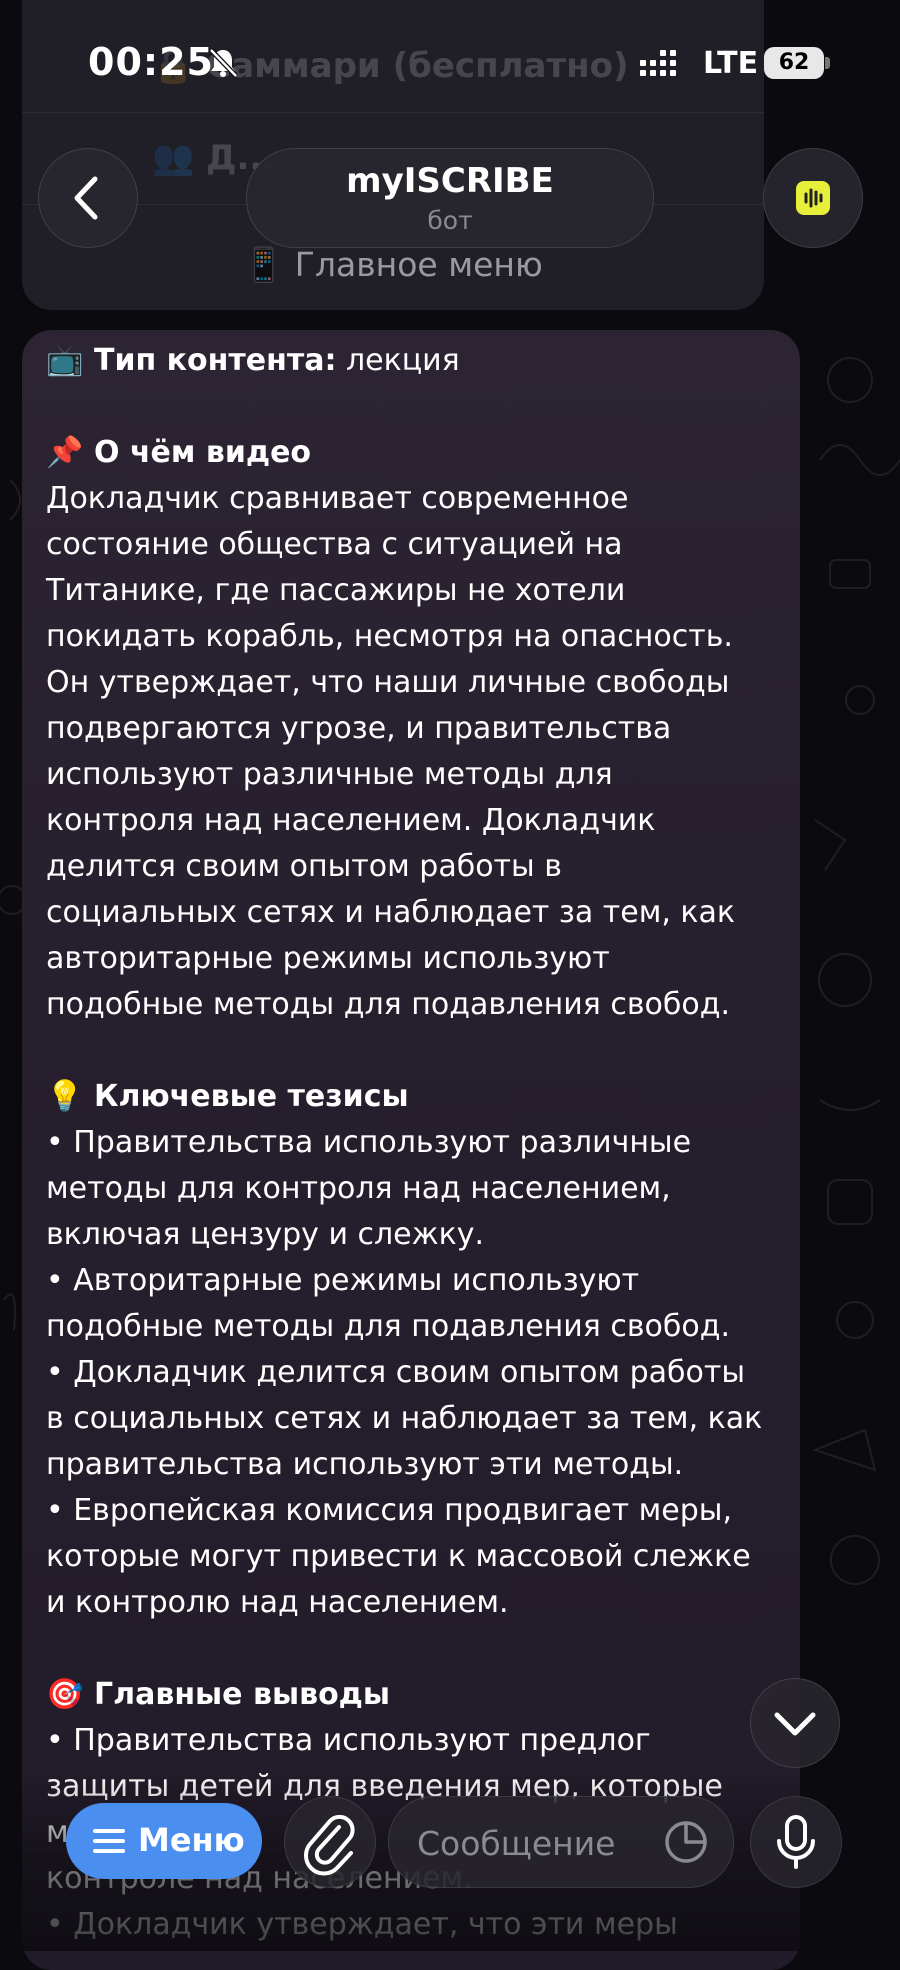 This screenshot has width=900, height=1970. I want to click on chat-title: myISCRIBE бот, so click(450, 198).